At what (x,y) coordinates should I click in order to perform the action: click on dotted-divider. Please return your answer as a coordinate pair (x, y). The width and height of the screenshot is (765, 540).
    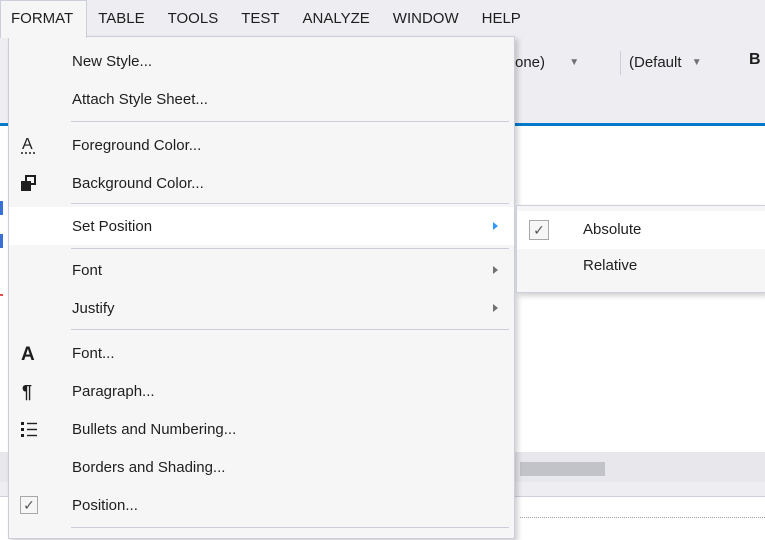
    Looking at the image, I should click on (642, 517).